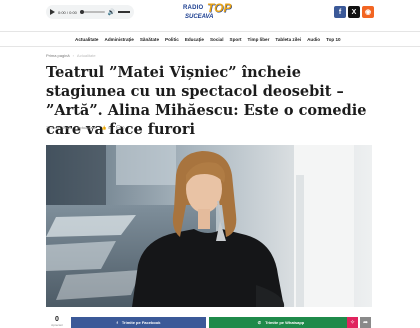 The width and height of the screenshot is (420, 328). I want to click on breadcrumb-home: Prima pagină, so click(58, 55).